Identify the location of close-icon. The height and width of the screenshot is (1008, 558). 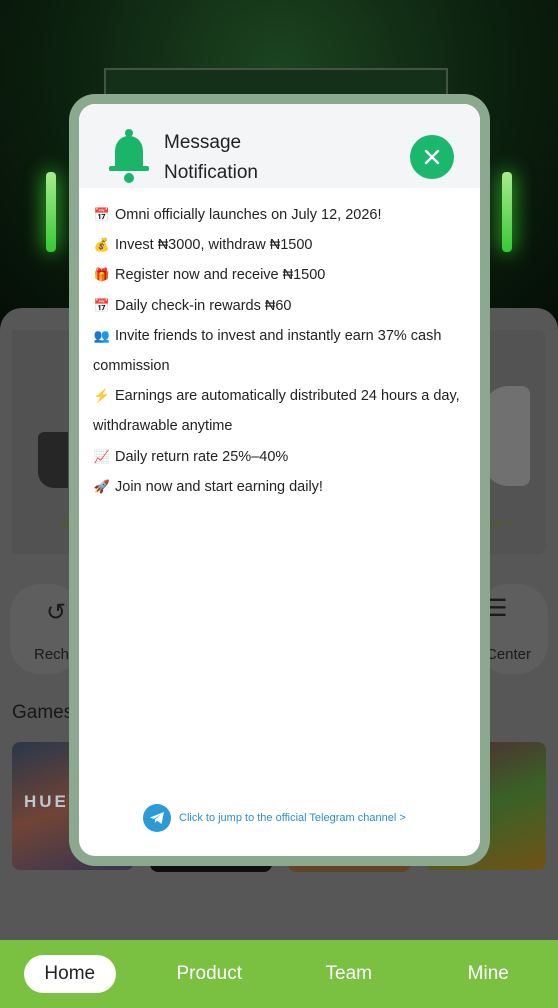
(432, 157).